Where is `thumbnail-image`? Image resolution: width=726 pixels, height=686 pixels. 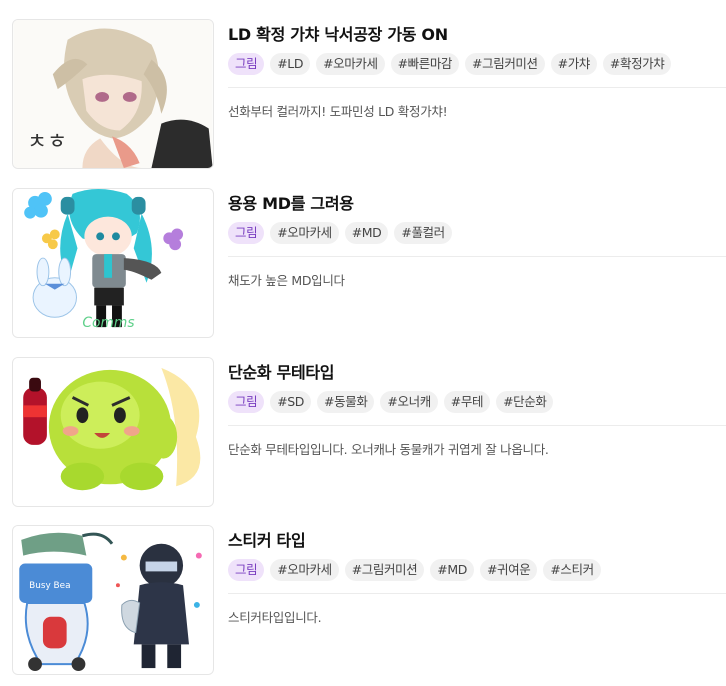
thumbnail-image is located at coordinates (113, 432).